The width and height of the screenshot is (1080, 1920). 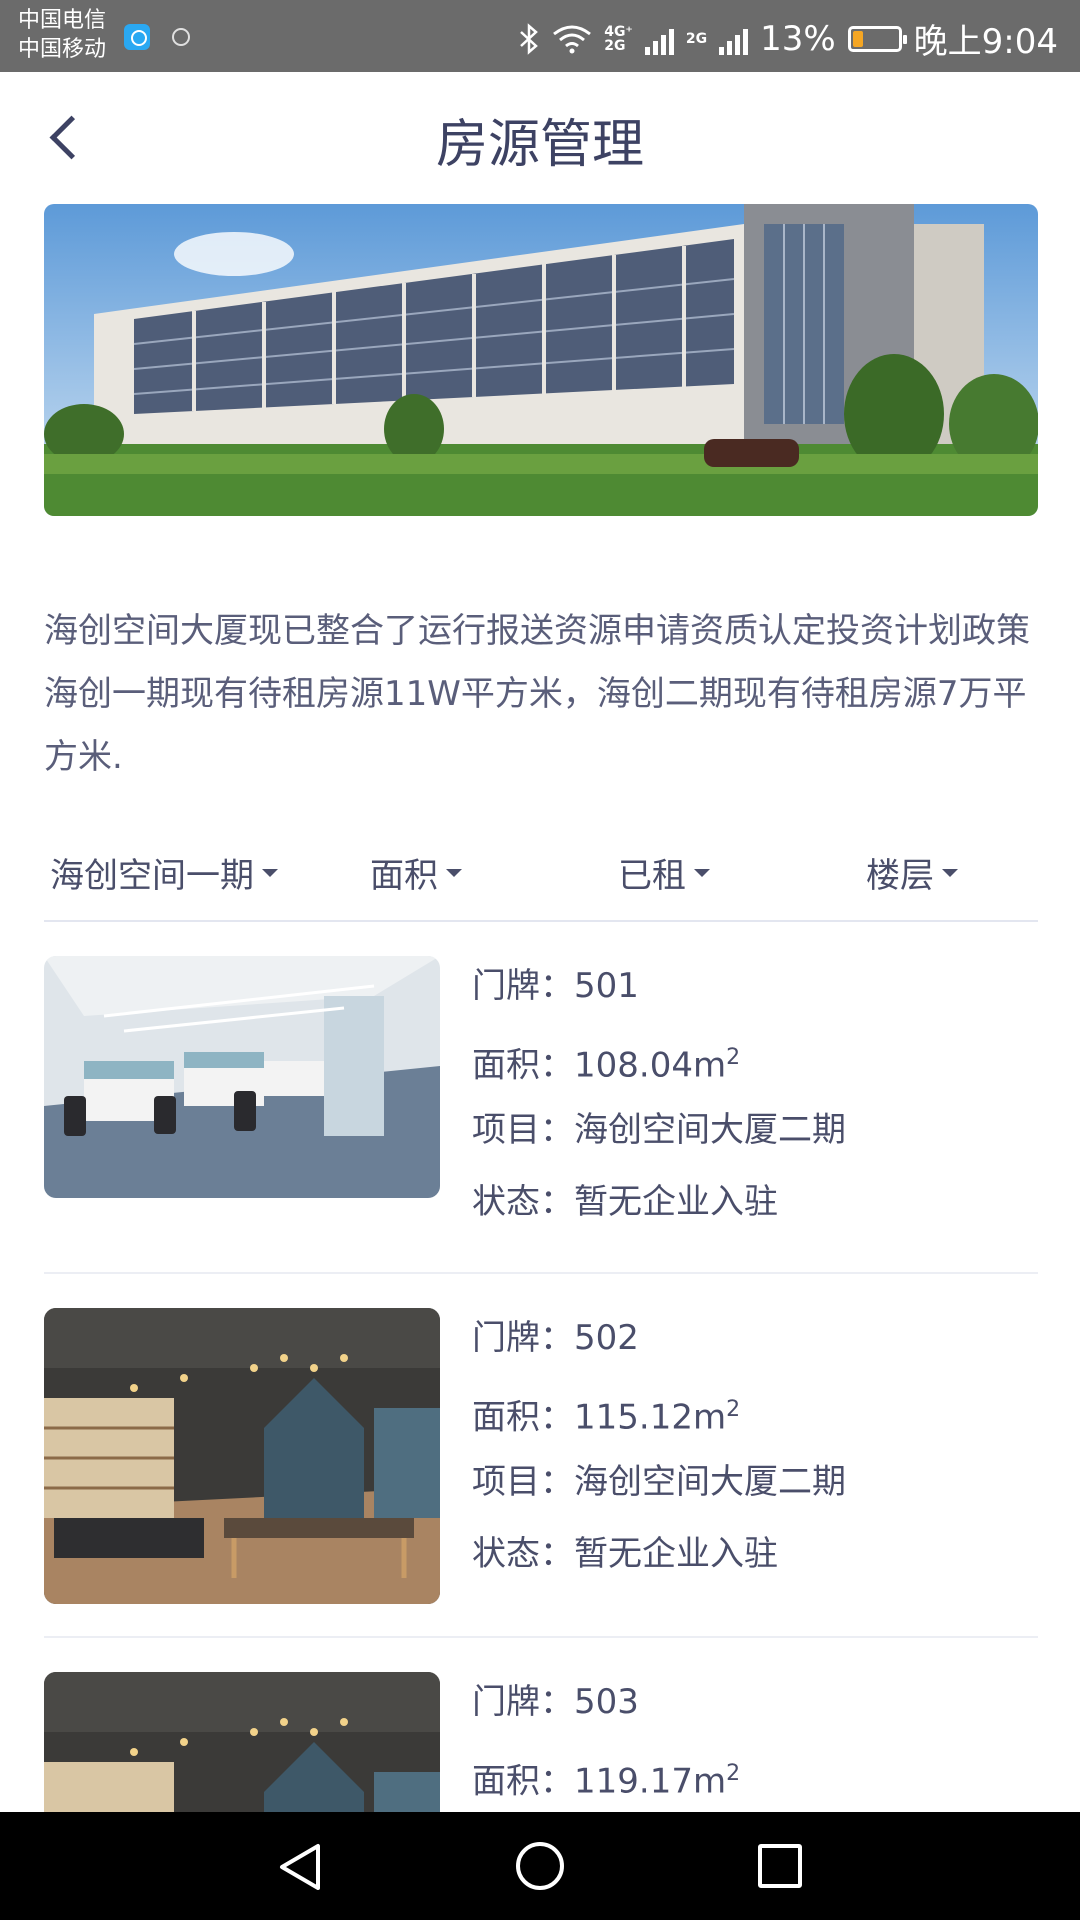 What do you see at coordinates (633, 1065) in the screenshot?
I see `area-value: 108.04` at bounding box center [633, 1065].